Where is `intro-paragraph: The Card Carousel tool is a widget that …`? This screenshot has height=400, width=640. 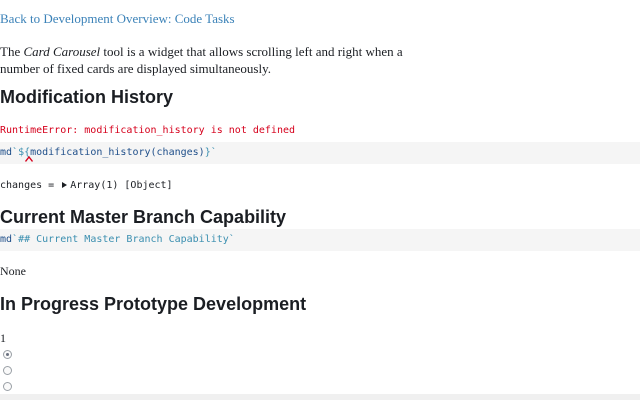
intro-paragraph: The Card Carousel tool is a widget that … is located at coordinates (210, 60).